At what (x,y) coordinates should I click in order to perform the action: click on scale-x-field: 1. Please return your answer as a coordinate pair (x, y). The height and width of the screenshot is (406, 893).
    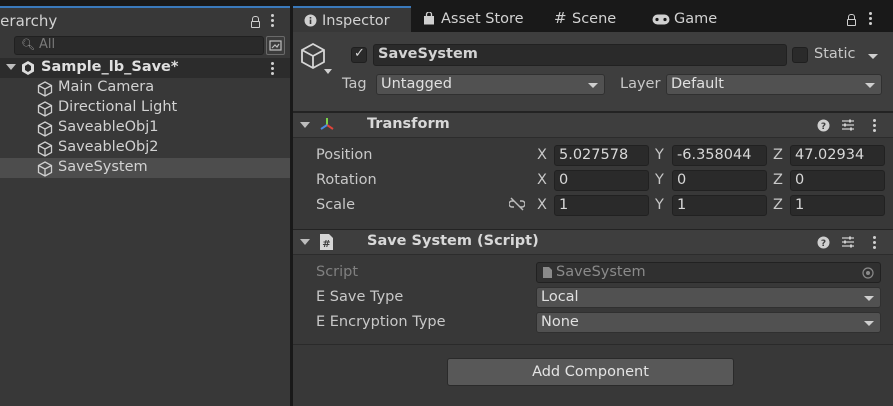
    Looking at the image, I should click on (601, 205).